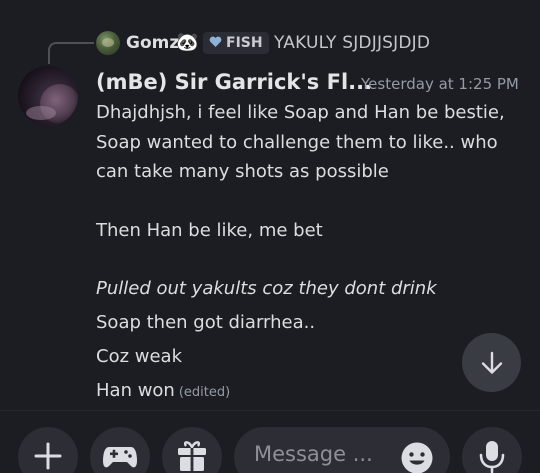  I want to click on message-italic-line: Pulled out yakults coz they dont drink, so click(266, 288).